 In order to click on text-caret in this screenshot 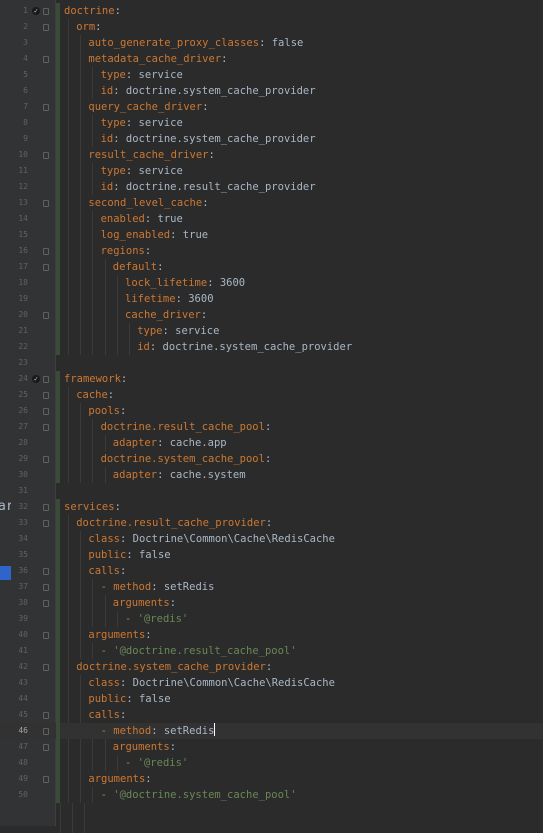, I will do `click(215, 729)`.